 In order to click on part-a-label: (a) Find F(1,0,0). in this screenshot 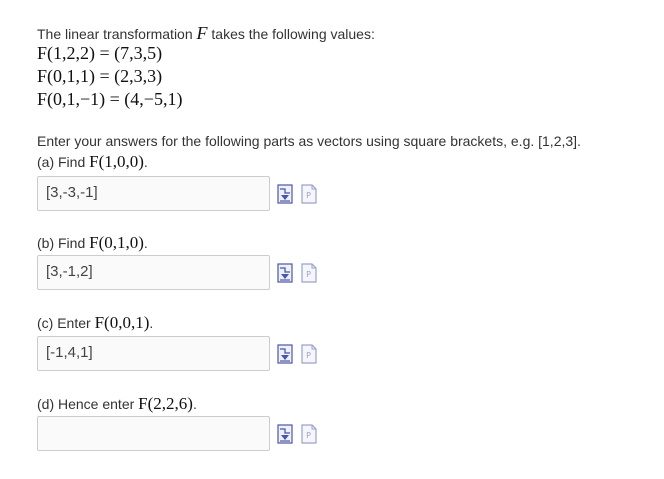, I will do `click(92, 162)`.